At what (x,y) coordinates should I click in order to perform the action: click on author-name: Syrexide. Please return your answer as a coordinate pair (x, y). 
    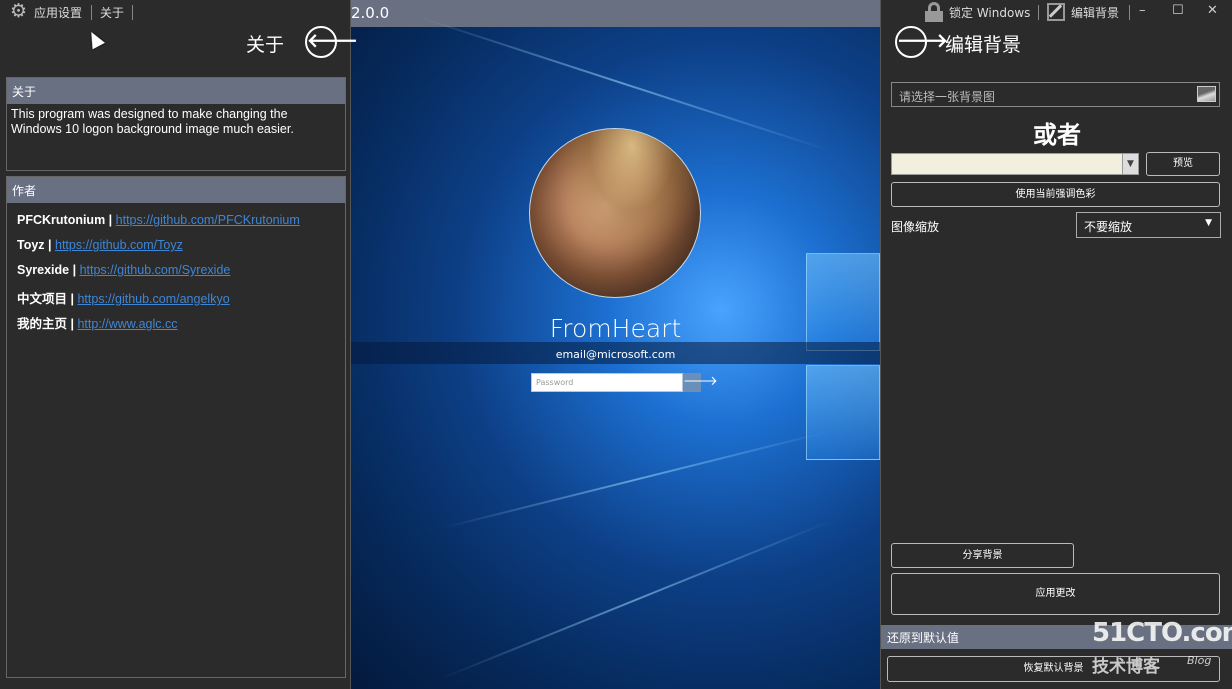
    Looking at the image, I should click on (43, 270).